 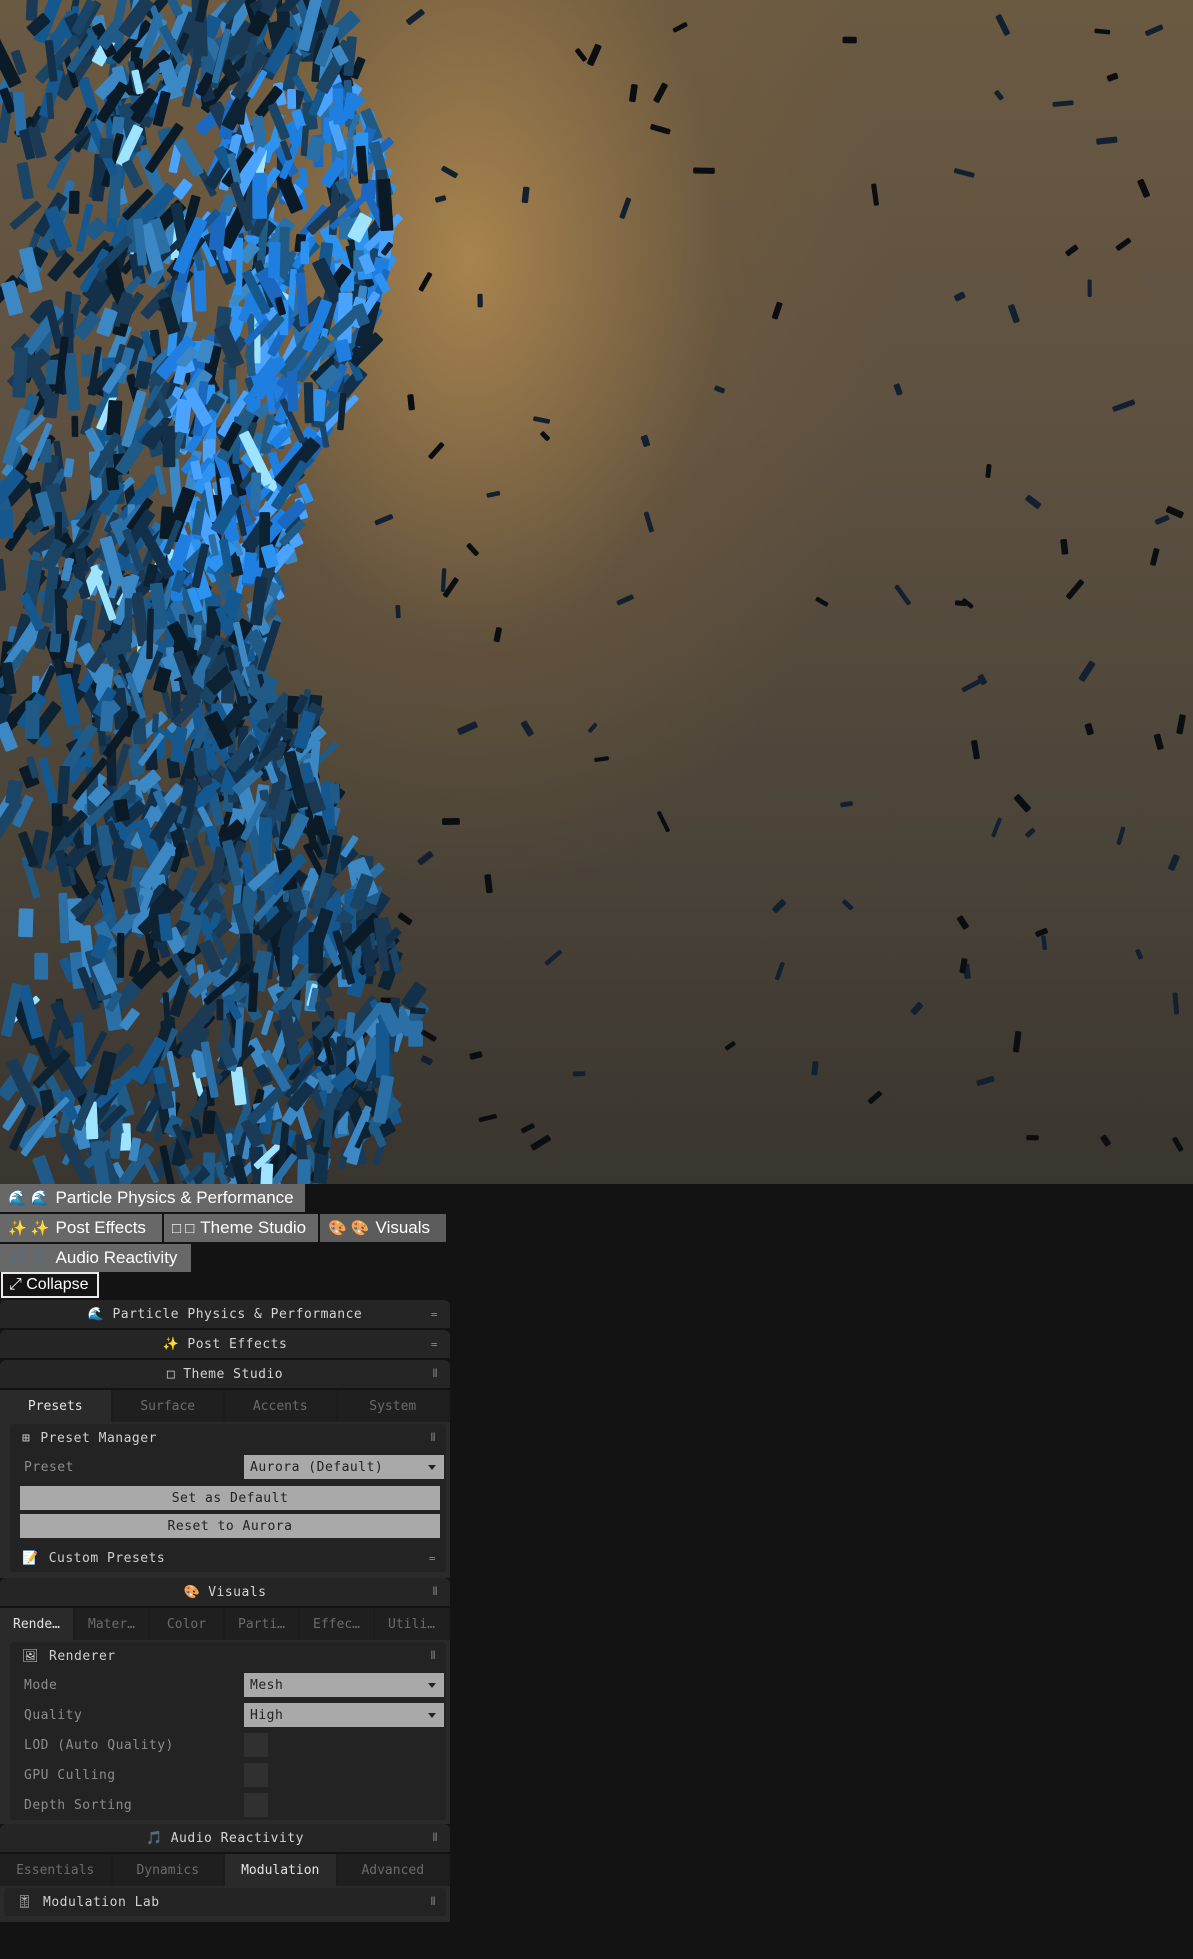 I want to click on reset-aurora-button: Reset to Aurora, so click(x=230, y=1526).